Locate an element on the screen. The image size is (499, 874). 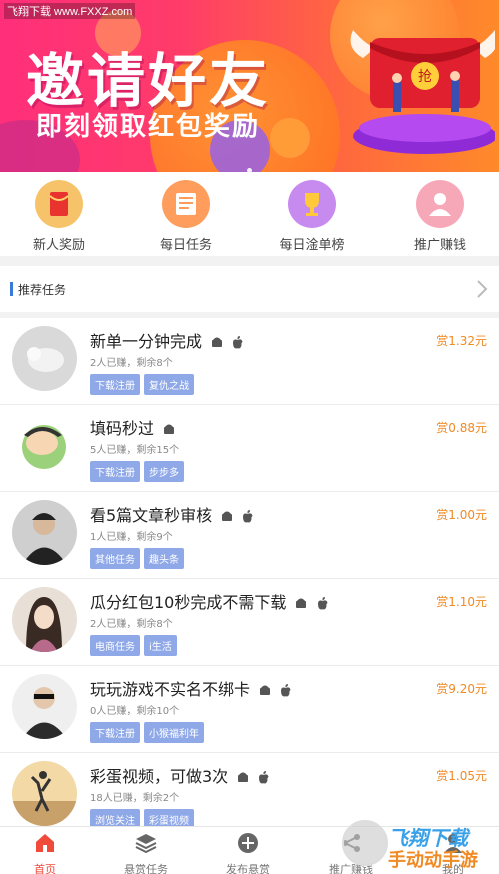
task-tag: 复仇之战 is located at coordinates (169, 384).